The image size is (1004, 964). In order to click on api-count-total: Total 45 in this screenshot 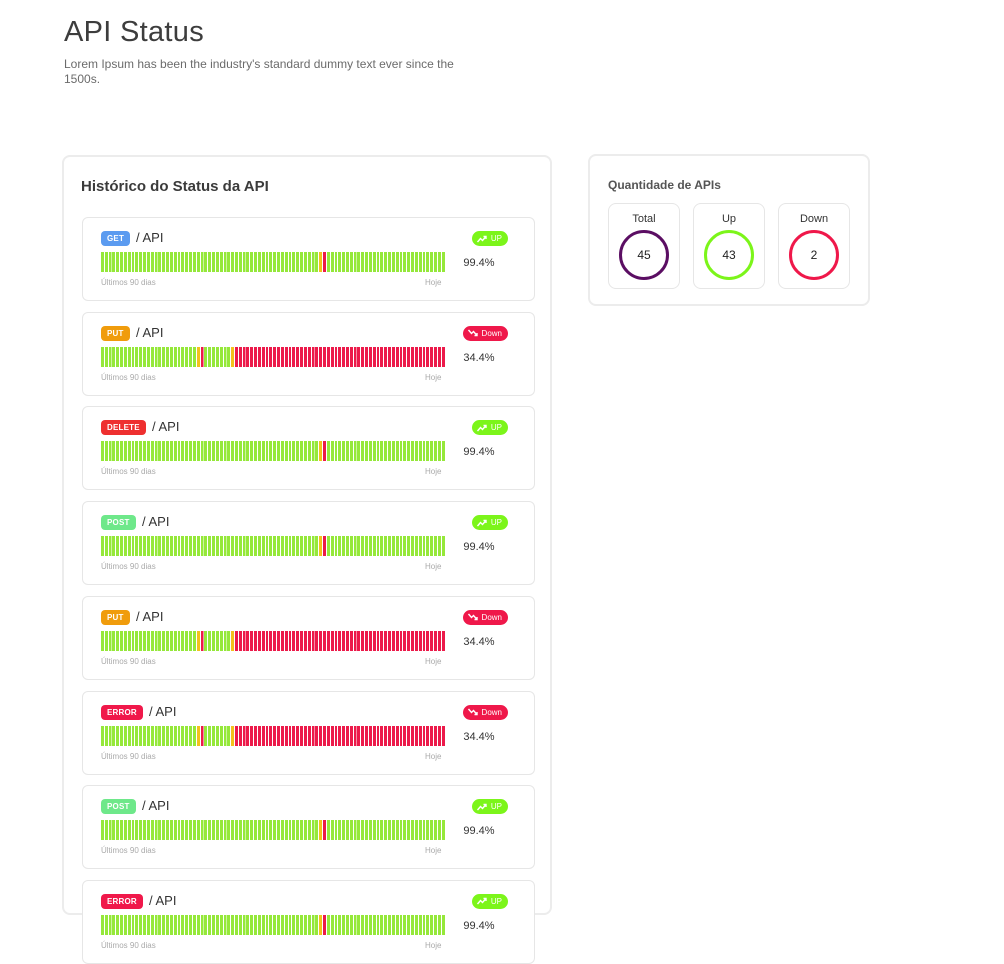, I will do `click(644, 246)`.